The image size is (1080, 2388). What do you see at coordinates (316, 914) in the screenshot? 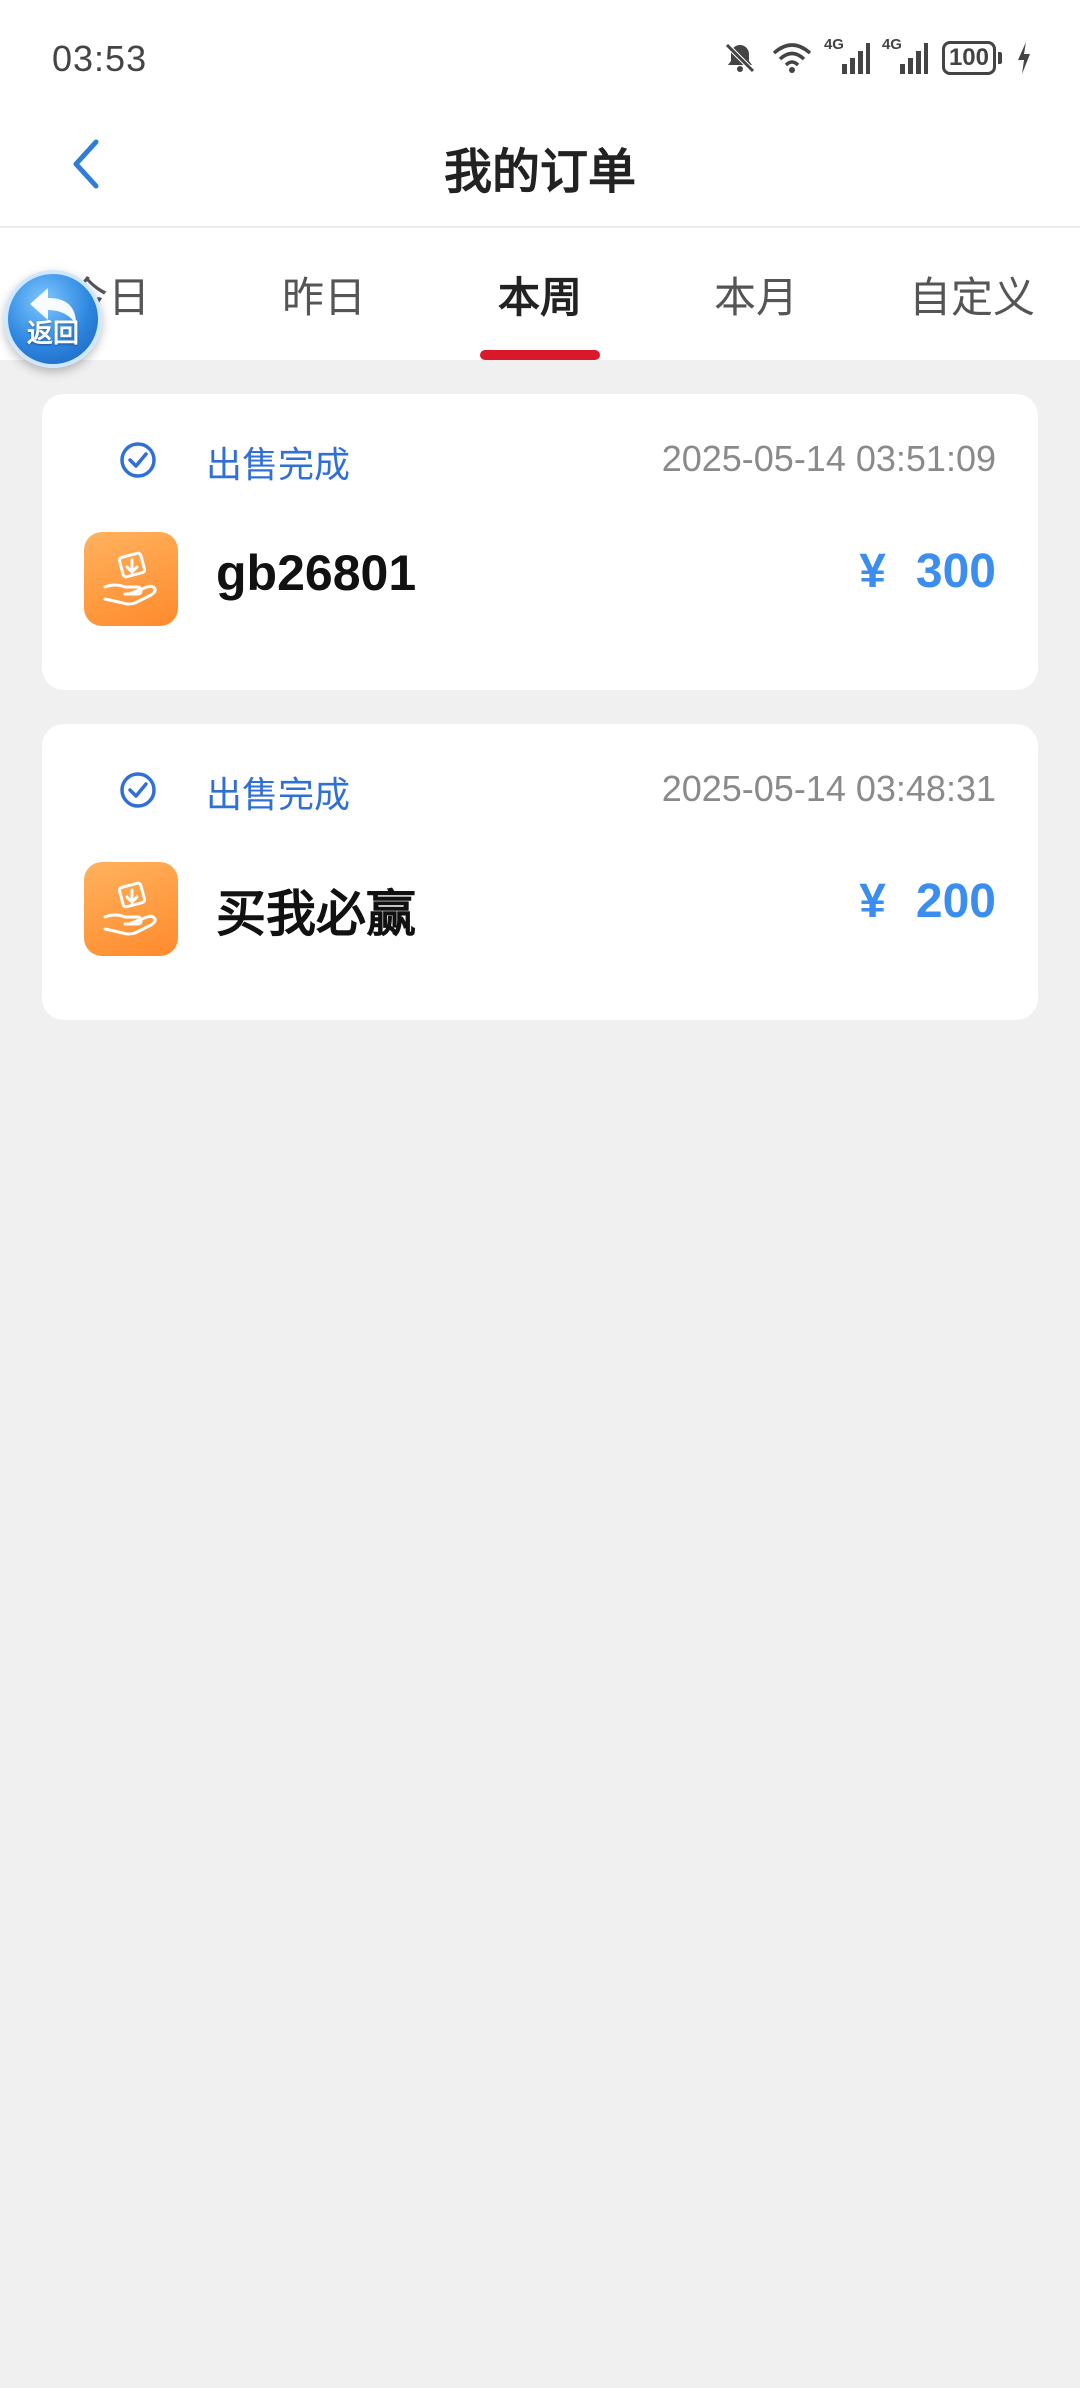
I see `product-name: 买我必赢` at bounding box center [316, 914].